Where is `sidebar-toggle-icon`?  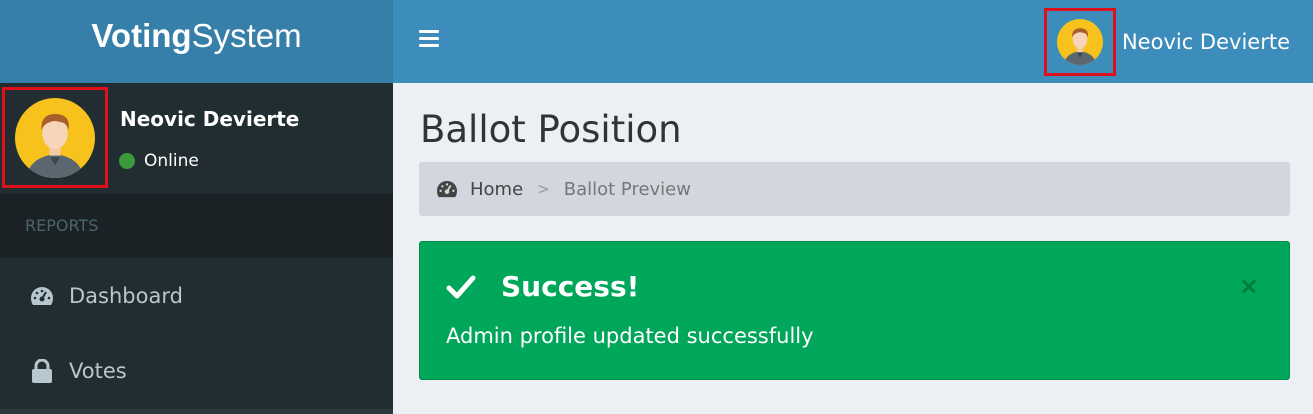 sidebar-toggle-icon is located at coordinates (429, 39).